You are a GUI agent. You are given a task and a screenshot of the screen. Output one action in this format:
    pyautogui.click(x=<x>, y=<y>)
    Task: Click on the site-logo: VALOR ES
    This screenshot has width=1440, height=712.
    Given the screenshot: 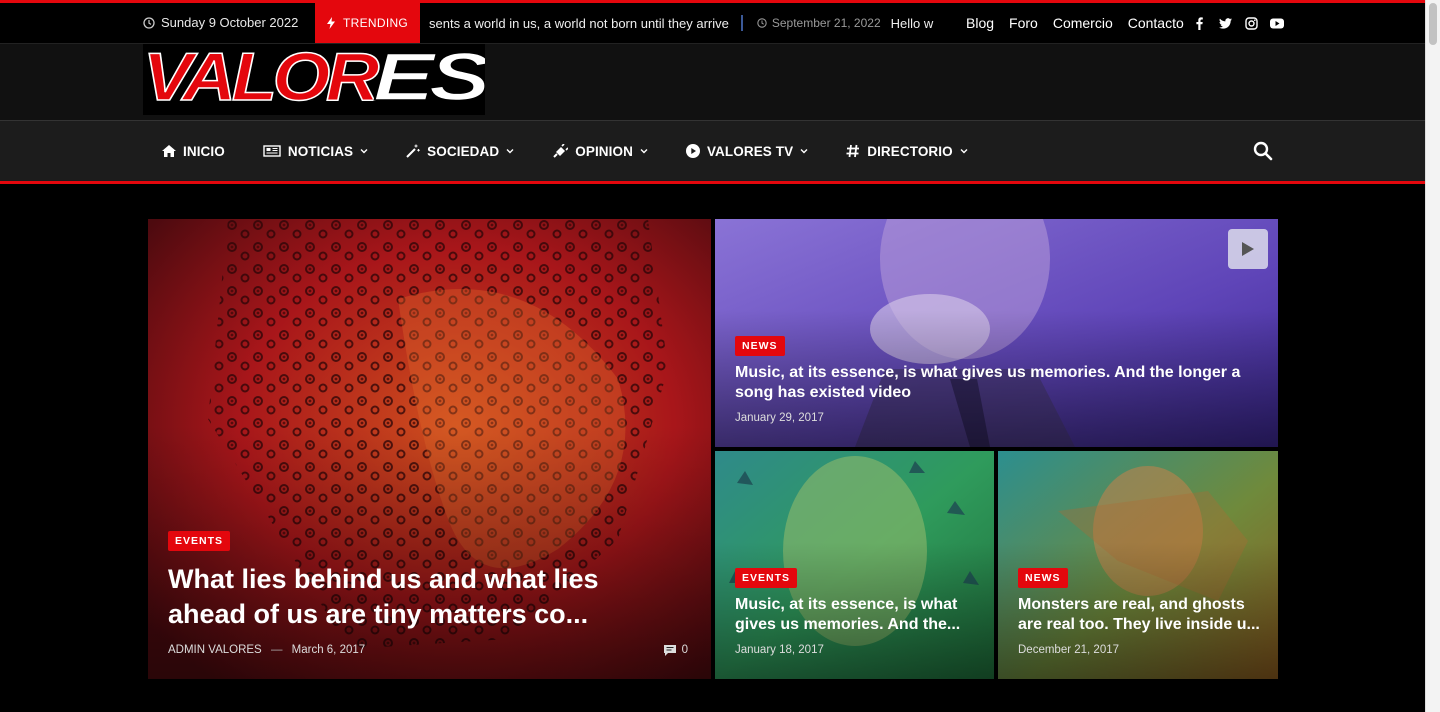 What is the action you would take?
    pyautogui.click(x=318, y=77)
    